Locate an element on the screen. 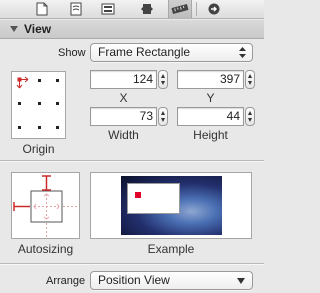  example-label: Example is located at coordinates (171, 249).